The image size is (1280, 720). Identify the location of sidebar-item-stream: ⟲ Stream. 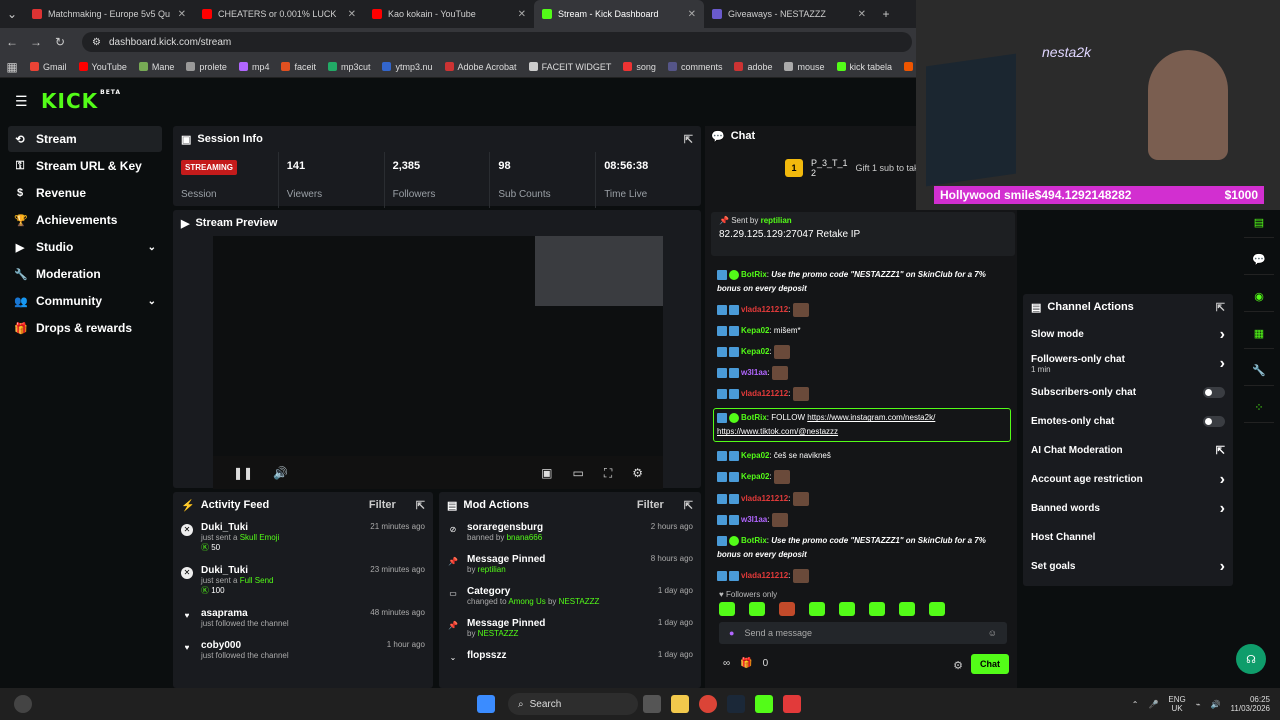
(85, 139).